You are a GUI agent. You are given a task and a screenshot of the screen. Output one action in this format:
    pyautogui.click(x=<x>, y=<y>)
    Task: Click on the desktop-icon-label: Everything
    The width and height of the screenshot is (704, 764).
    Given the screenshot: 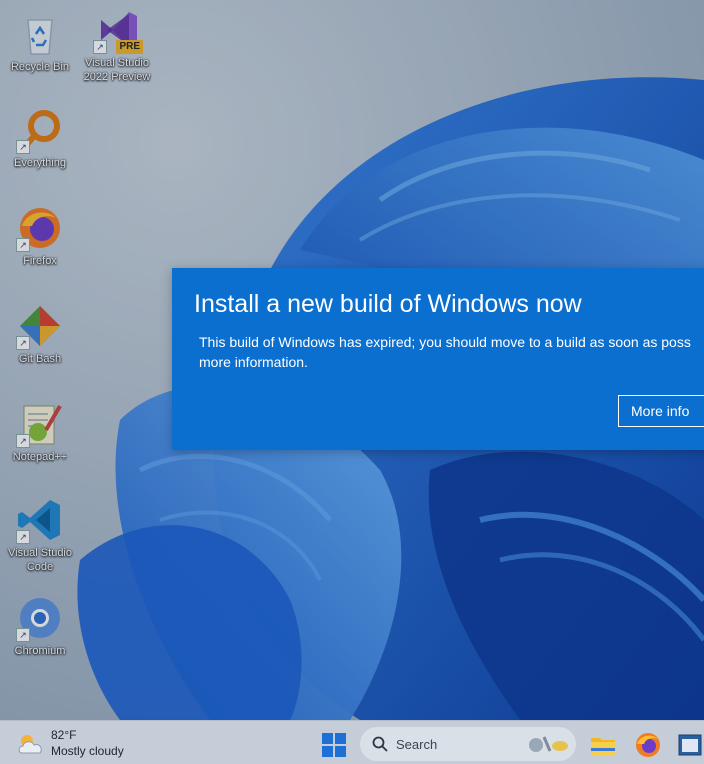 What is the action you would take?
    pyautogui.click(x=40, y=163)
    